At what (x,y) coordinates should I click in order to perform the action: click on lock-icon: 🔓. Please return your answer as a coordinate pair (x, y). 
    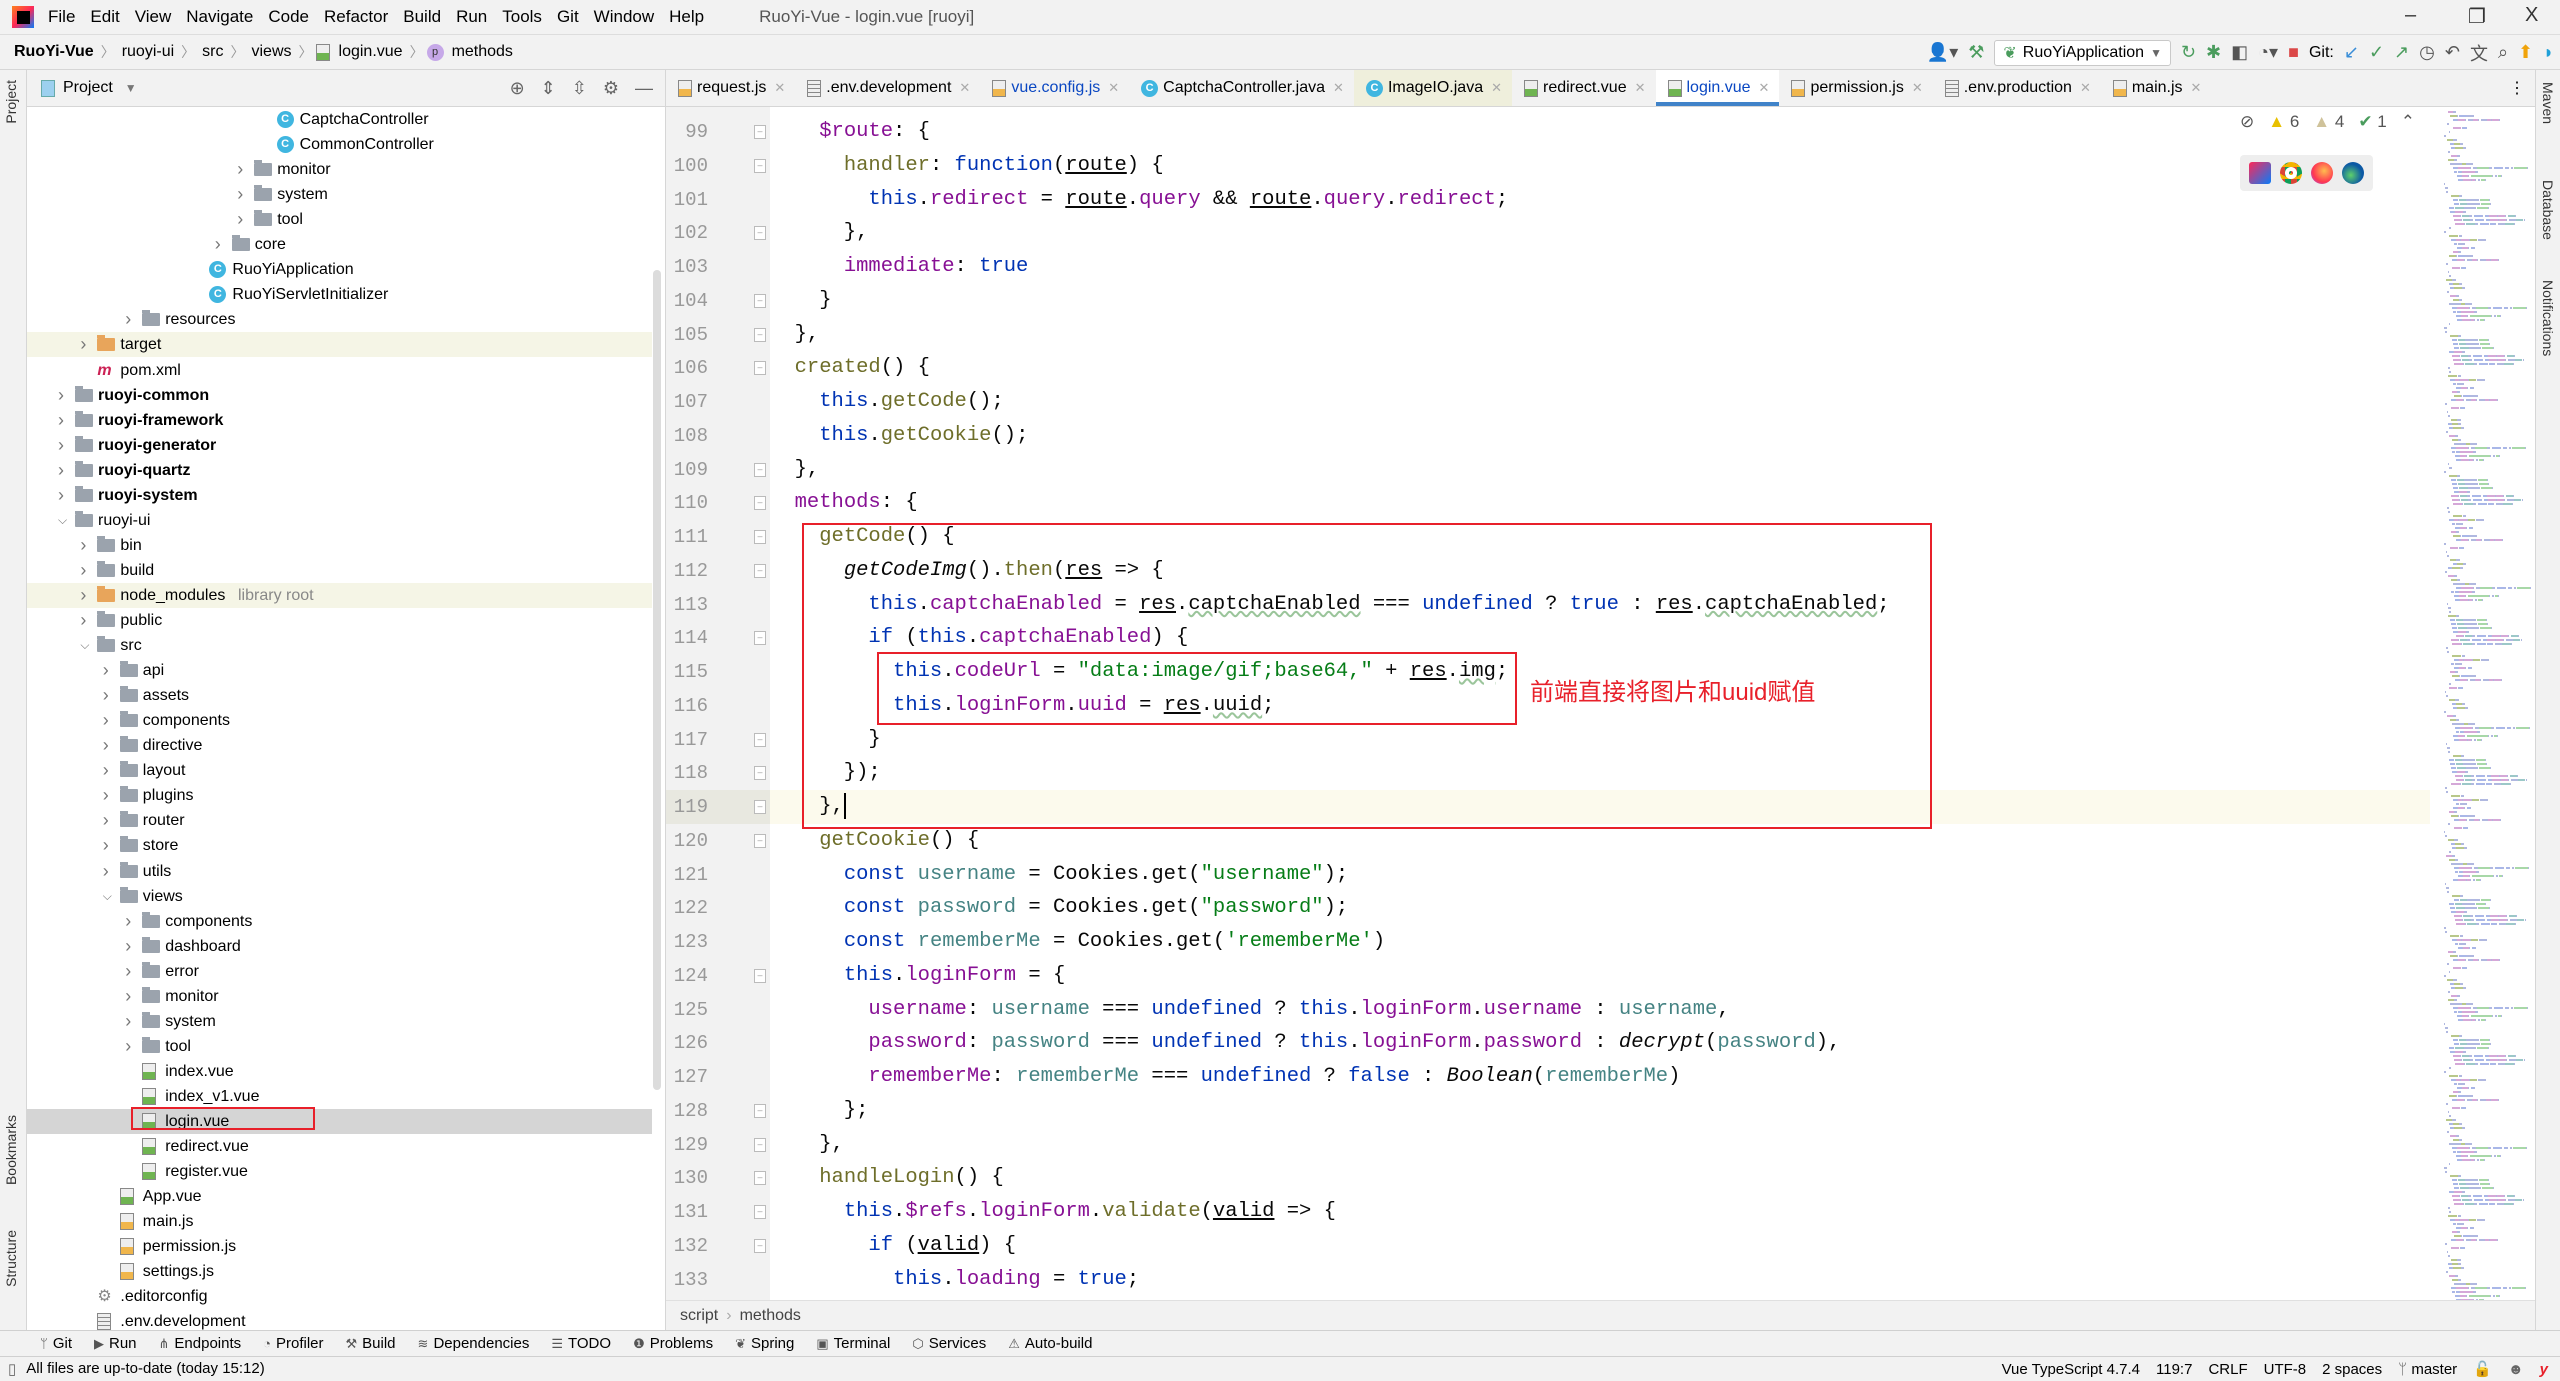
    Looking at the image, I should click on (2482, 1369).